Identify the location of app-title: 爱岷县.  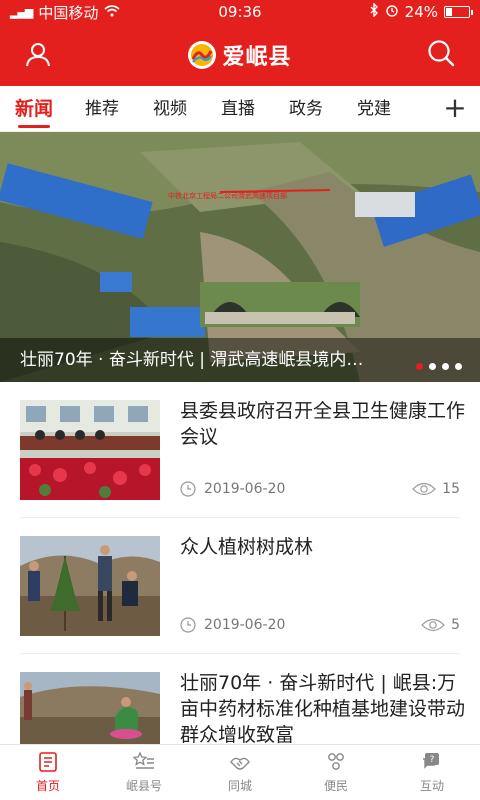
(257, 57).